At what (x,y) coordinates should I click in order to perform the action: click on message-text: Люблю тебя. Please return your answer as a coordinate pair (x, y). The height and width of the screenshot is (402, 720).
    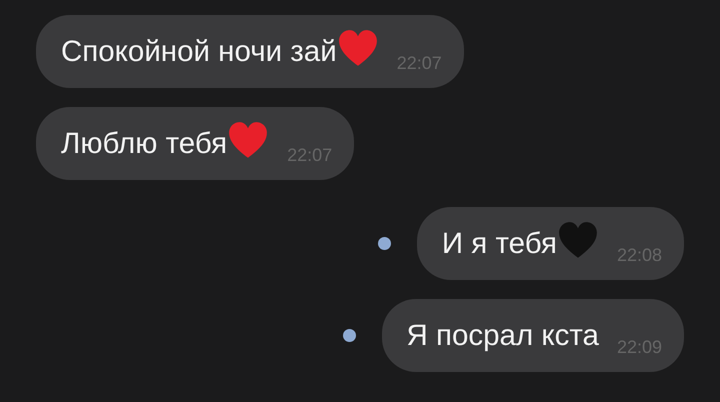
    Looking at the image, I should click on (144, 143).